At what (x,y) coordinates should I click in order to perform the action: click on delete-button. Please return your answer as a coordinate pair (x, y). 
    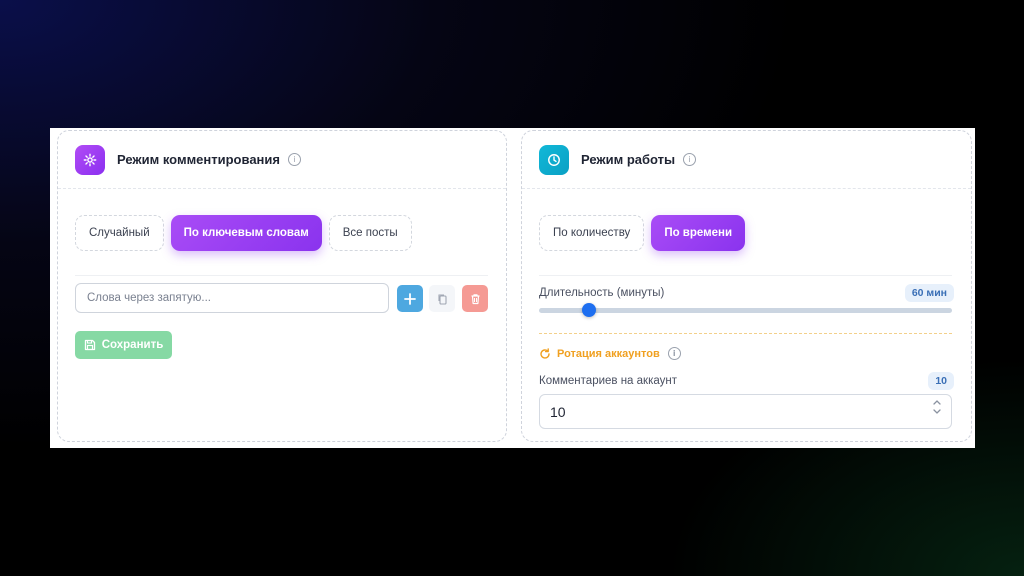
    Looking at the image, I should click on (475, 298).